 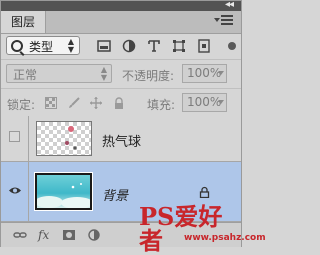 I want to click on watermark-logo: PS爱好者, so click(x=181, y=228).